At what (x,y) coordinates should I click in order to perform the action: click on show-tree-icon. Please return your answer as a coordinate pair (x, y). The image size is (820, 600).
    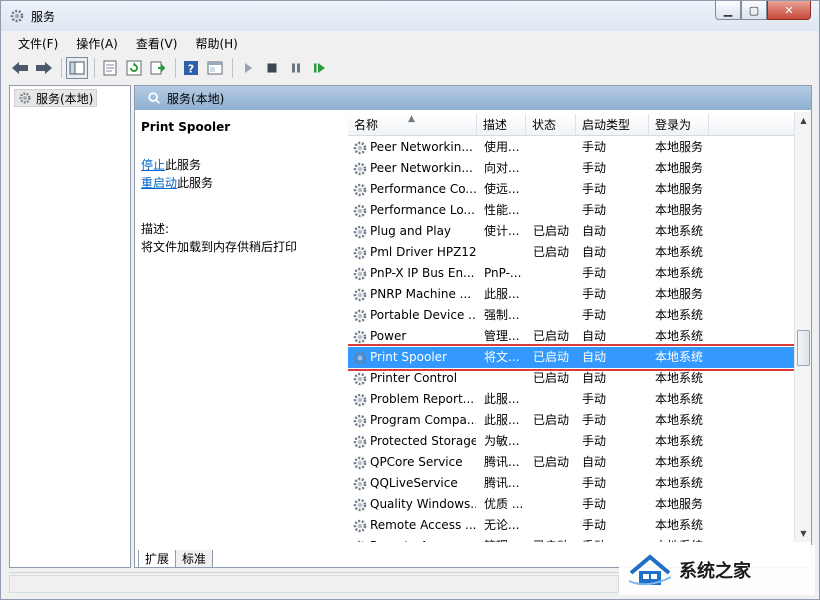
    Looking at the image, I should click on (77, 68).